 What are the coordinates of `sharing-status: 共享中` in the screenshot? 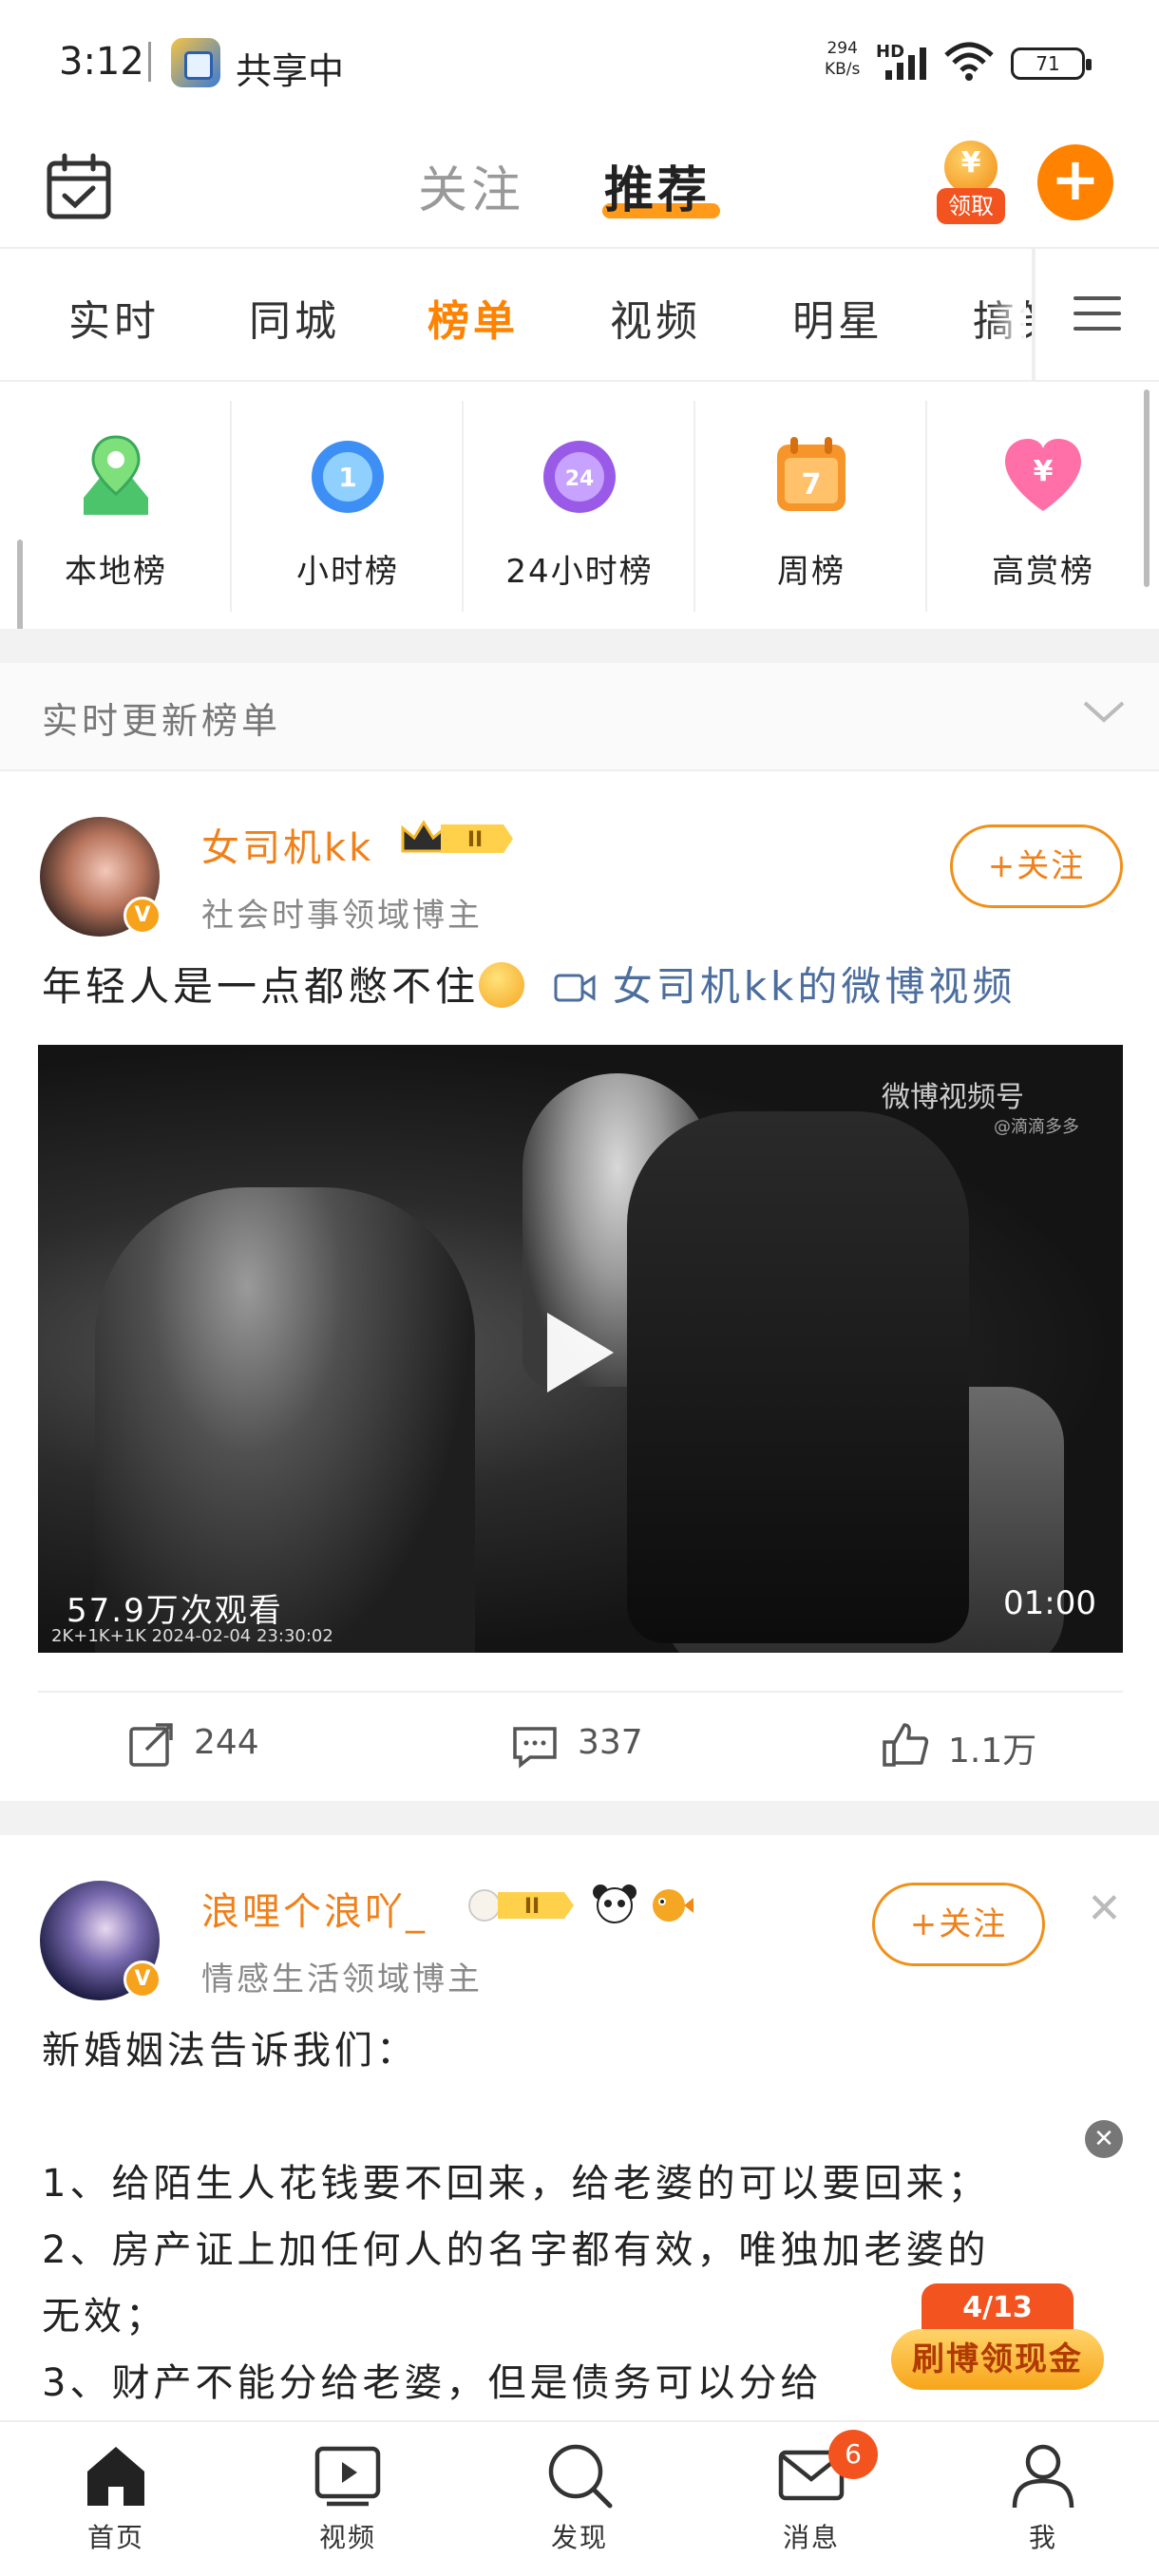 It's located at (290, 71).